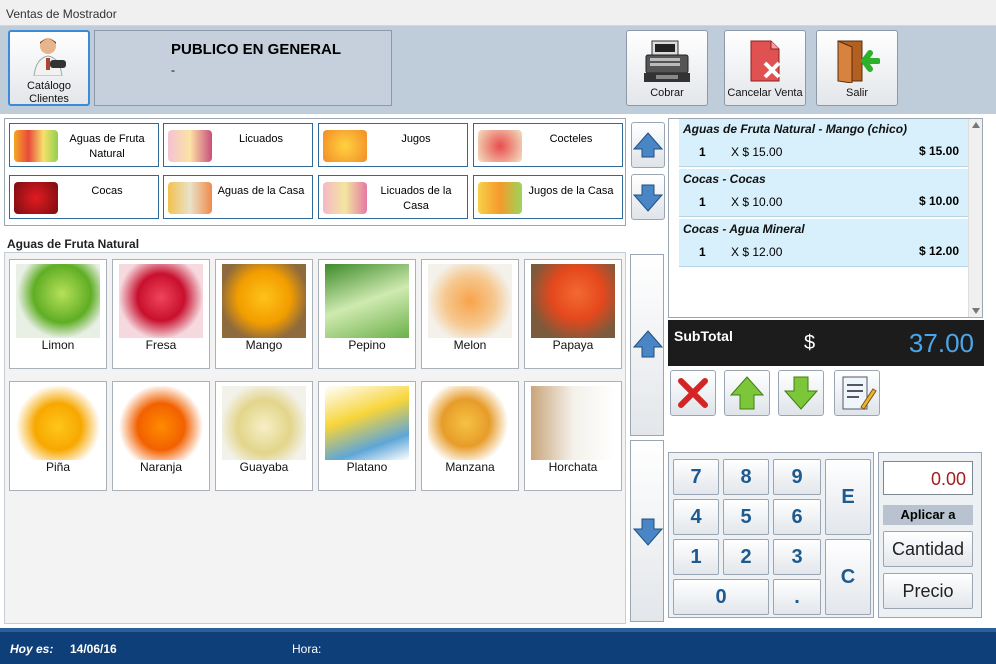 Image resolution: width=996 pixels, height=664 pixels. I want to click on product-name: Piña, so click(58, 467).